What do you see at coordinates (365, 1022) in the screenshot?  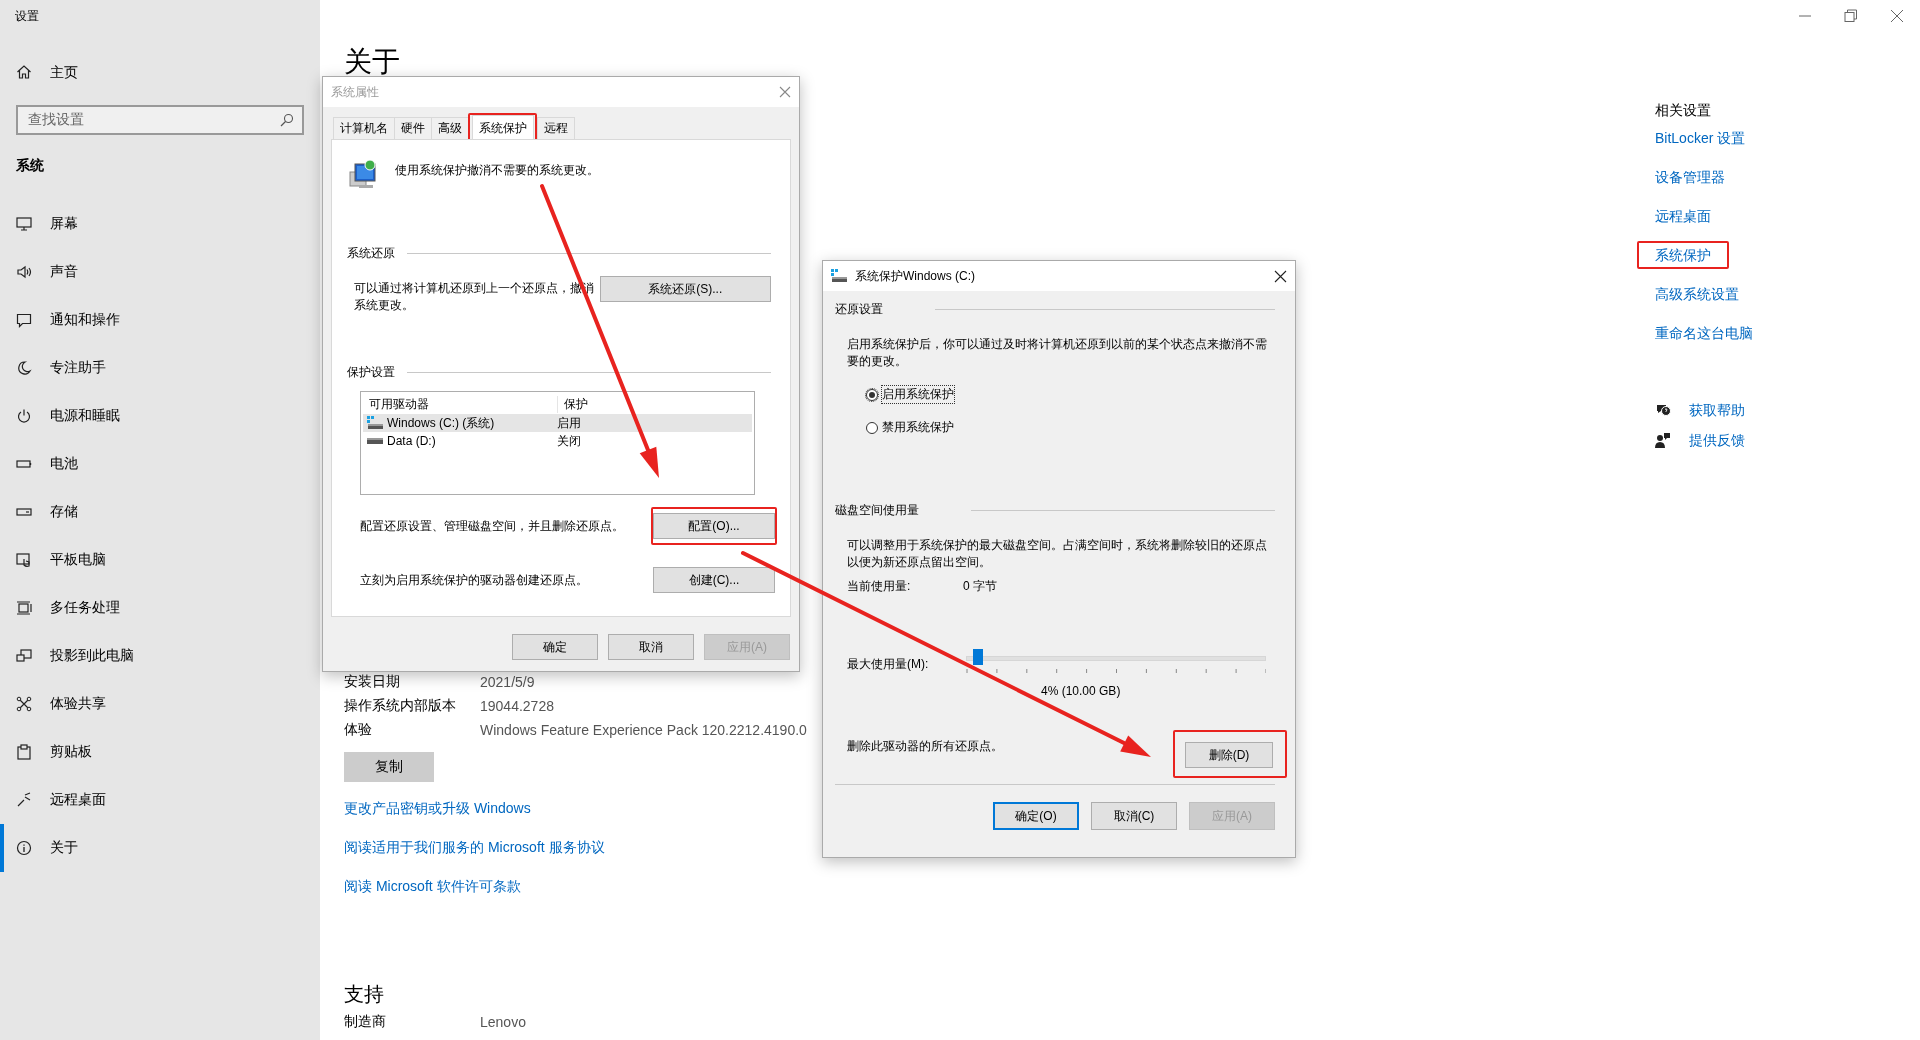 I see `spec-label: 制造商` at bounding box center [365, 1022].